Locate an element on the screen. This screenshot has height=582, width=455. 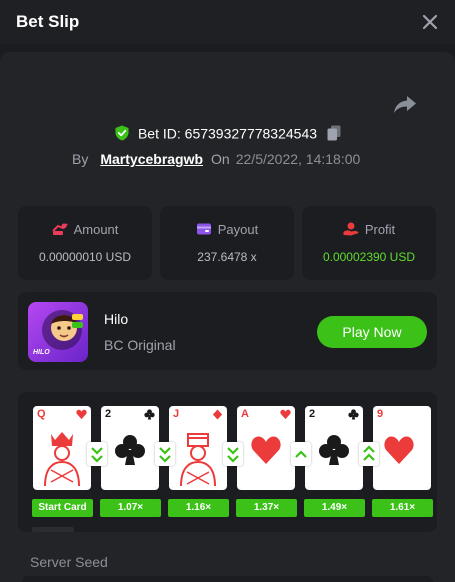
bet-author-row: By Martycebragwb On 22/5/2022, 14:18:00 is located at coordinates (216, 159).